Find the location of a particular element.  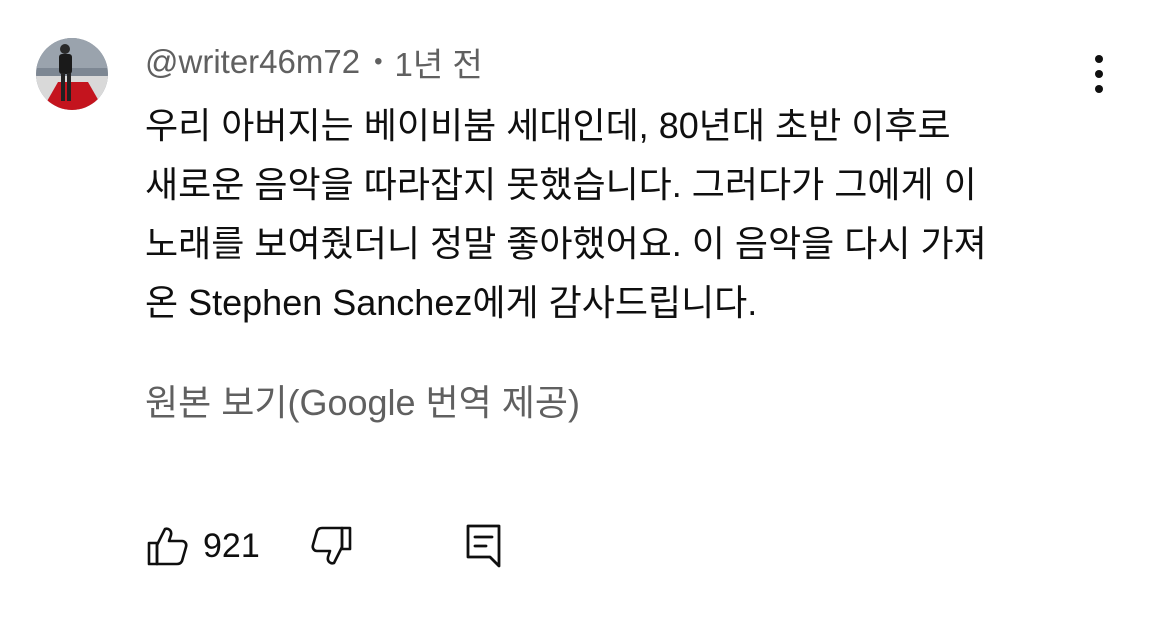

comment-actions: 921 is located at coordinates (324, 546).